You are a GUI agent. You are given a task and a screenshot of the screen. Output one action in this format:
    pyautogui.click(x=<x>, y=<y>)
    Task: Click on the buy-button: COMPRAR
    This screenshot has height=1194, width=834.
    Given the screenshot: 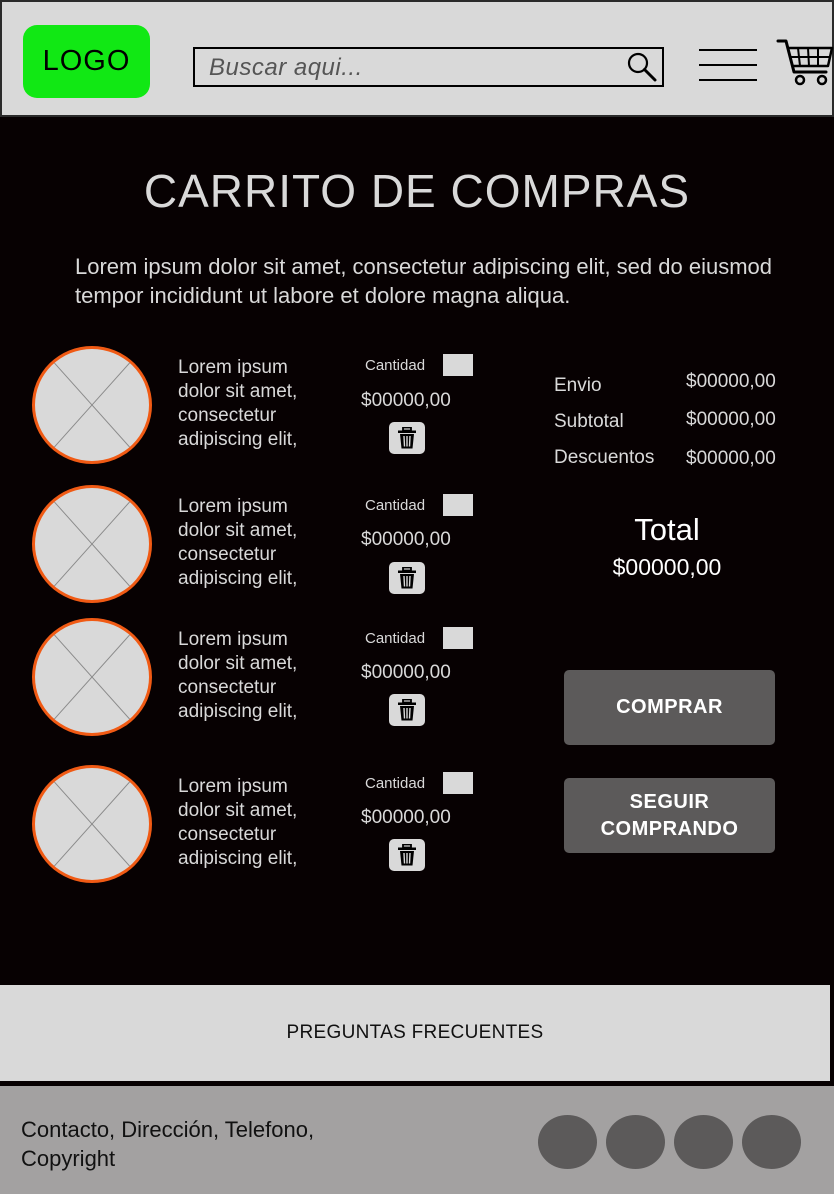 What is the action you would take?
    pyautogui.click(x=669, y=707)
    